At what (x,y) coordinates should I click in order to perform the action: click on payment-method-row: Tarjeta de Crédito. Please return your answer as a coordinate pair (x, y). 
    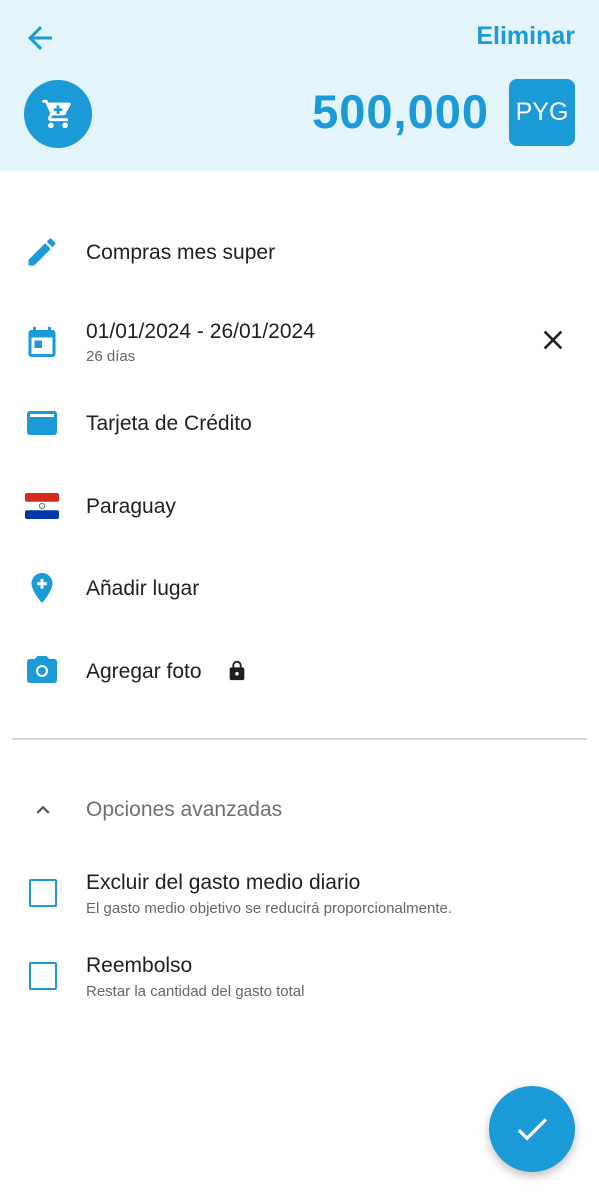
    Looking at the image, I should click on (299, 423).